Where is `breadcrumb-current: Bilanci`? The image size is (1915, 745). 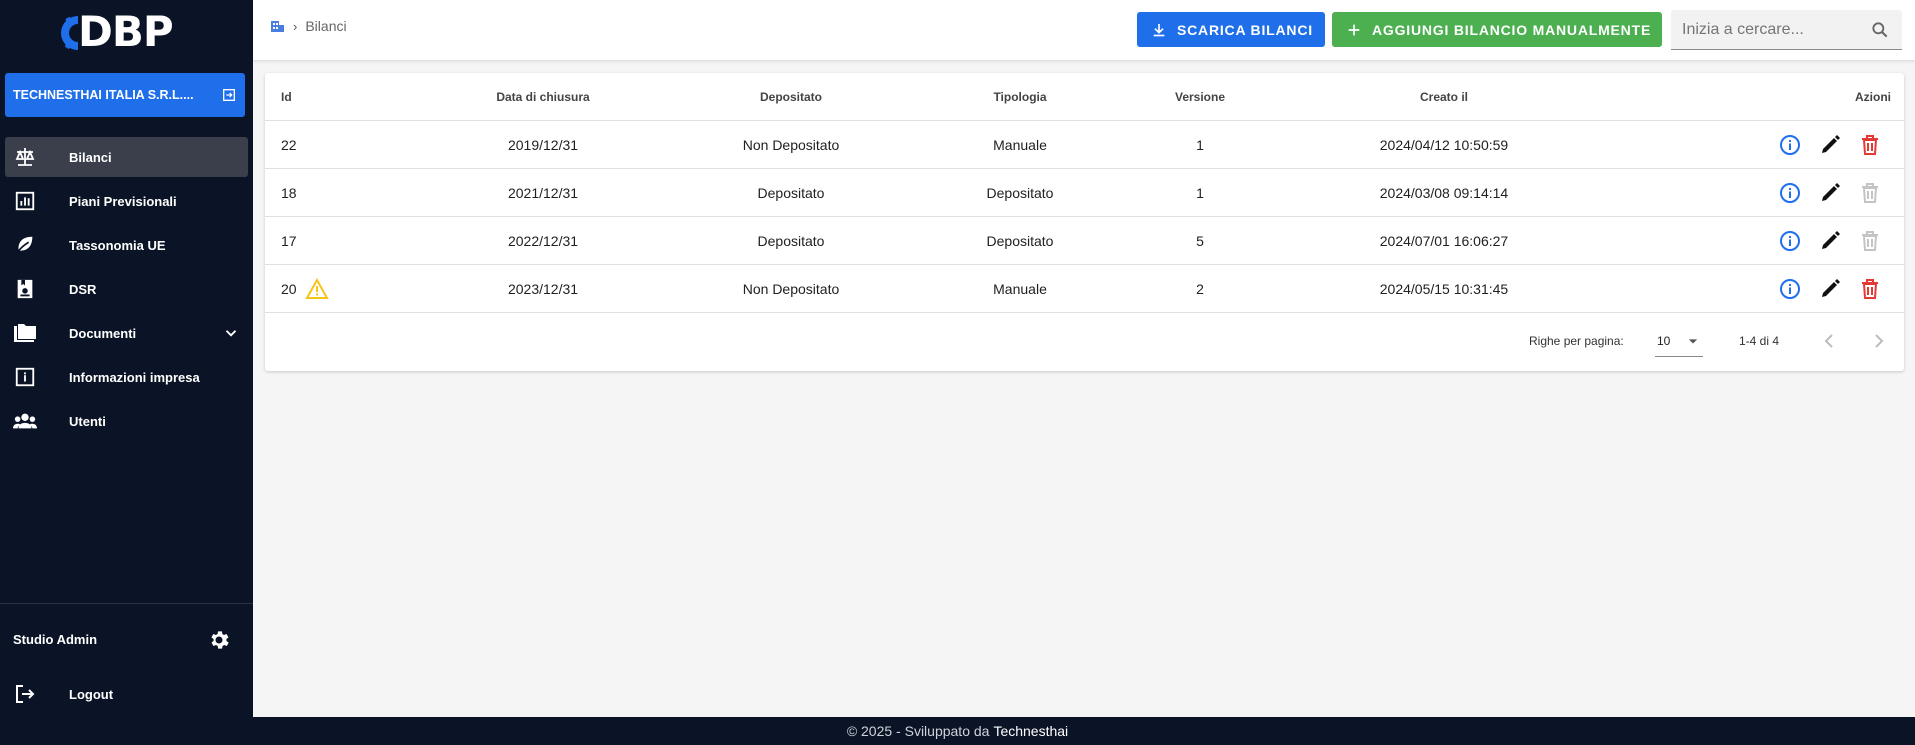 breadcrumb-current: Bilanci is located at coordinates (326, 26).